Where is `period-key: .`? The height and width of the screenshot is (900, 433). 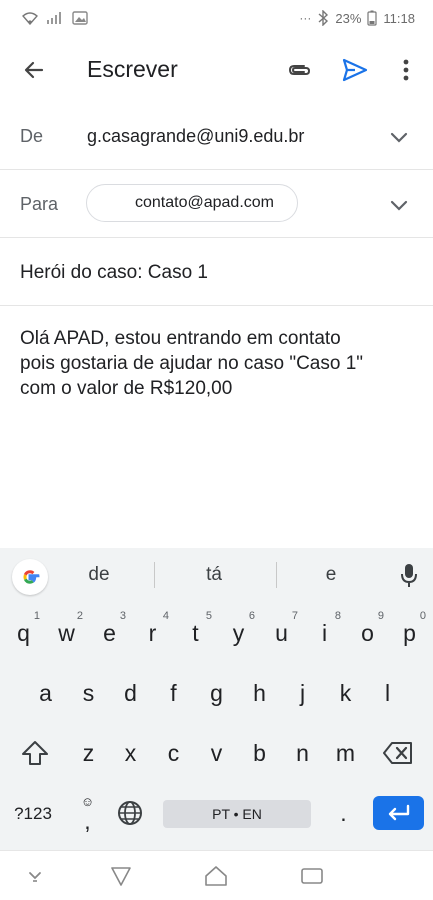
period-key: . is located at coordinates (343, 813).